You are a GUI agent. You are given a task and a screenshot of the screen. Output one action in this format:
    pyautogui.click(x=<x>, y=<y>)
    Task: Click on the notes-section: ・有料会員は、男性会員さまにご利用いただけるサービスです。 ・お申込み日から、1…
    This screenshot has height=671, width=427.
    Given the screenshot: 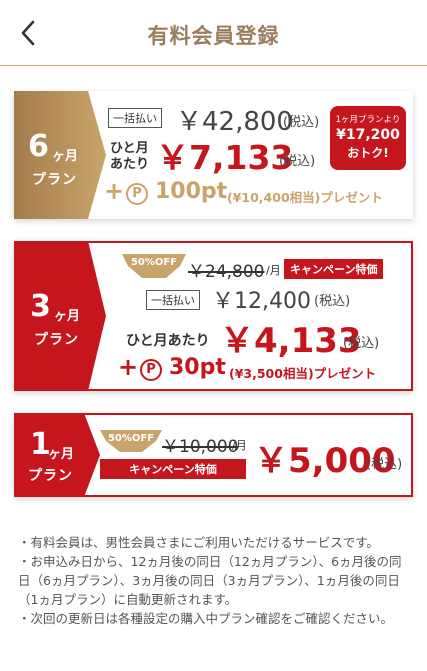 What is the action you would take?
    pyautogui.click(x=215, y=580)
    